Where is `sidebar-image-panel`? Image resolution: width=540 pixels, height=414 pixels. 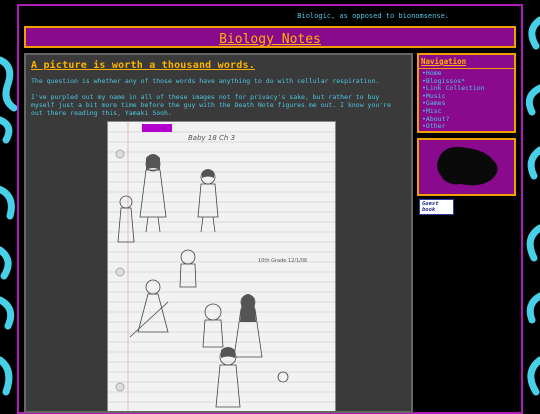 sidebar-image-panel is located at coordinates (466, 167).